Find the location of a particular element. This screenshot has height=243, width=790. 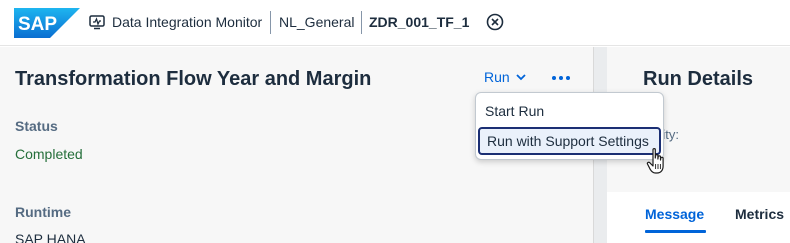

sap-logo: SAP is located at coordinates (47, 23).